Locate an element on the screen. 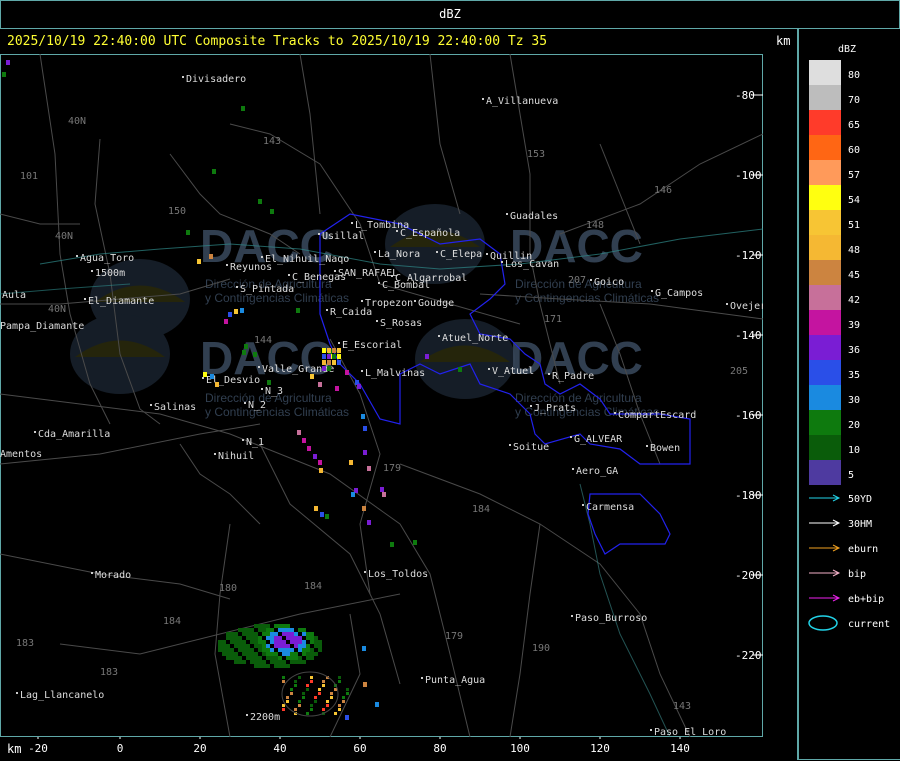 This screenshot has height=761, width=900. current-ellipse-icon is located at coordinates (823, 623).